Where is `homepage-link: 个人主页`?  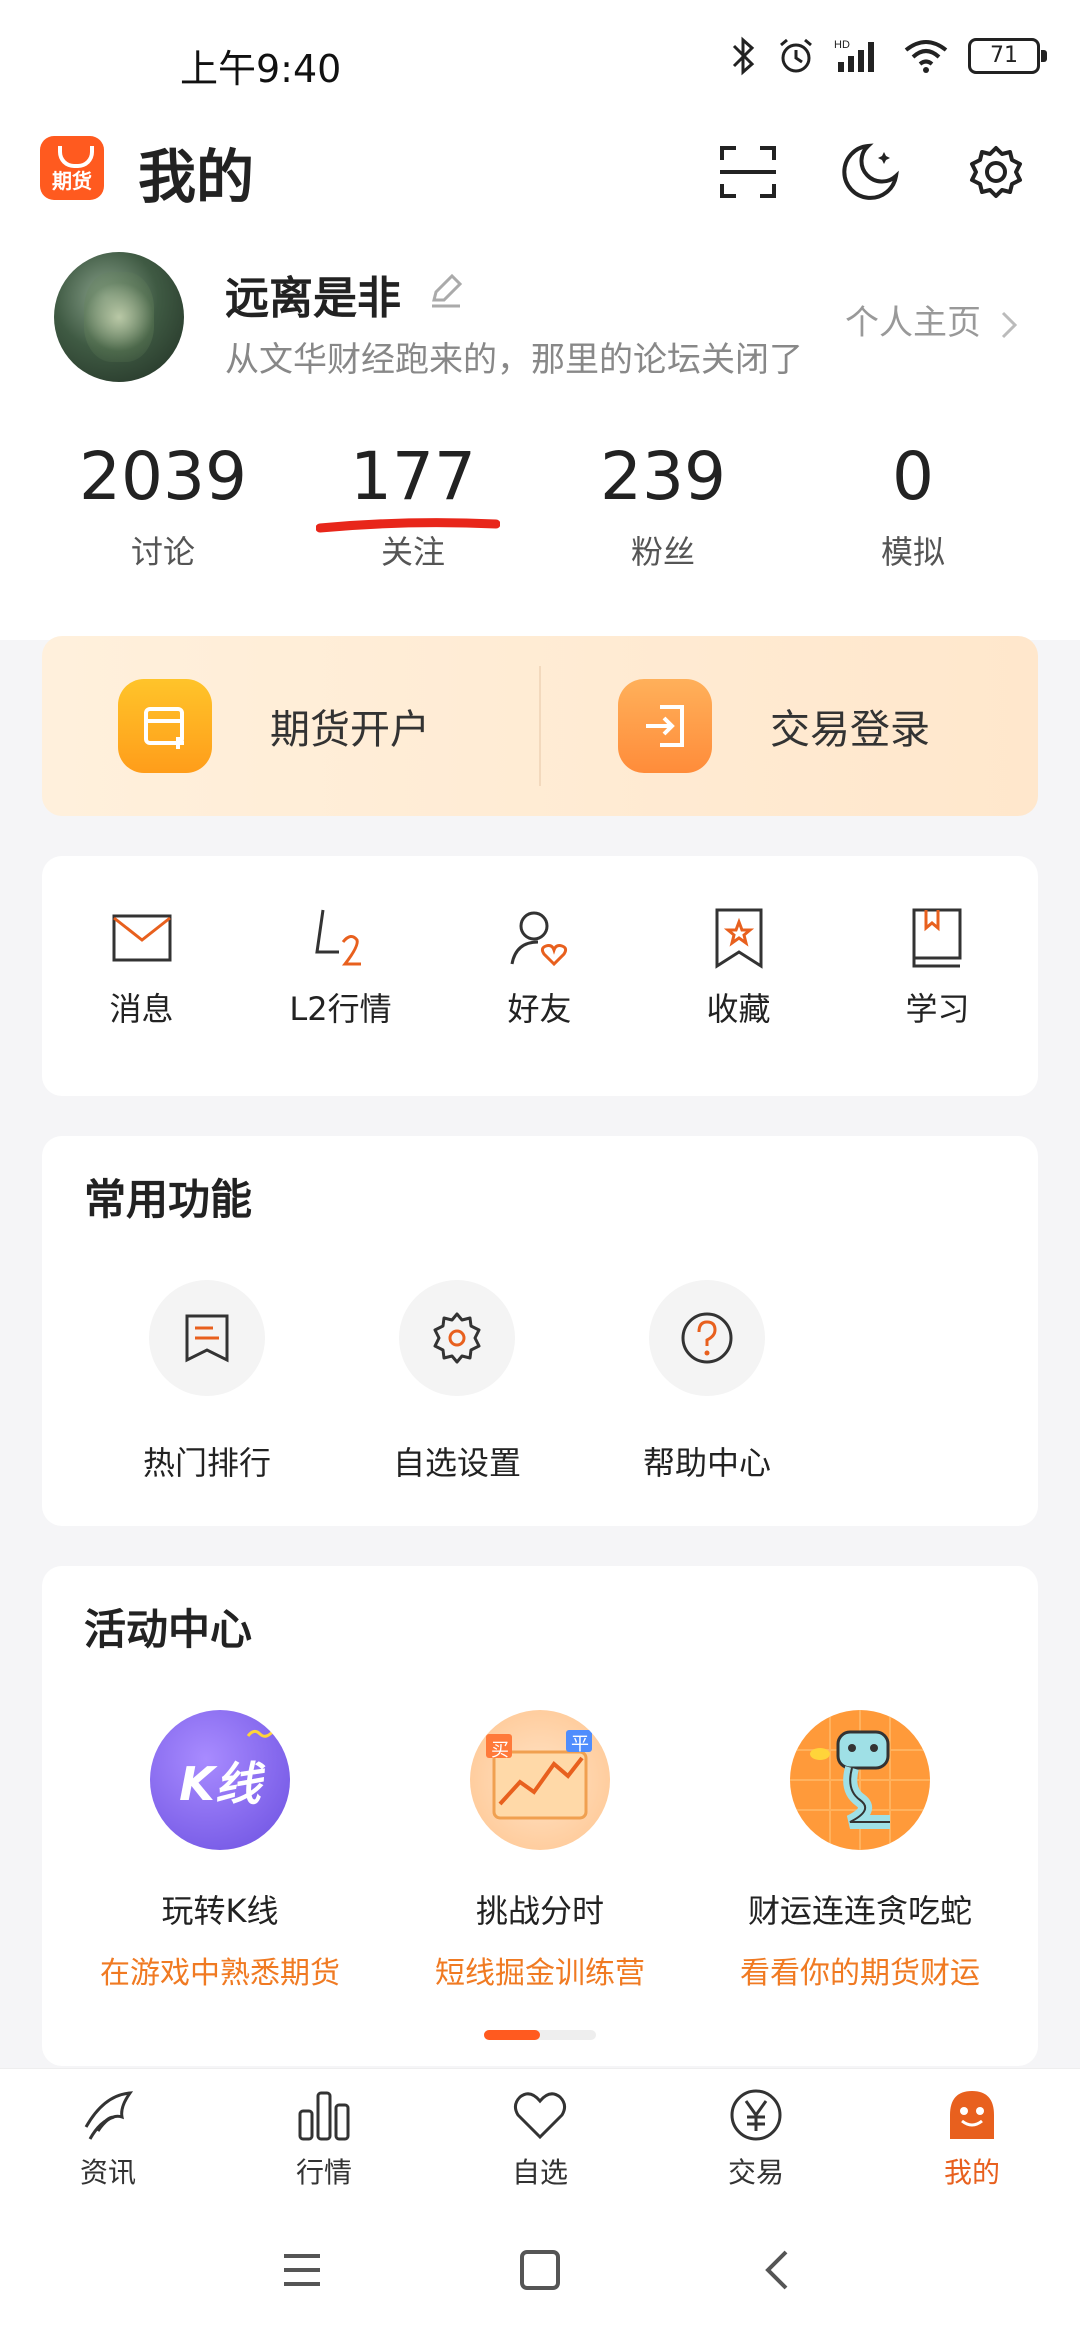
homepage-link: 个人主页 is located at coordinates (932, 319).